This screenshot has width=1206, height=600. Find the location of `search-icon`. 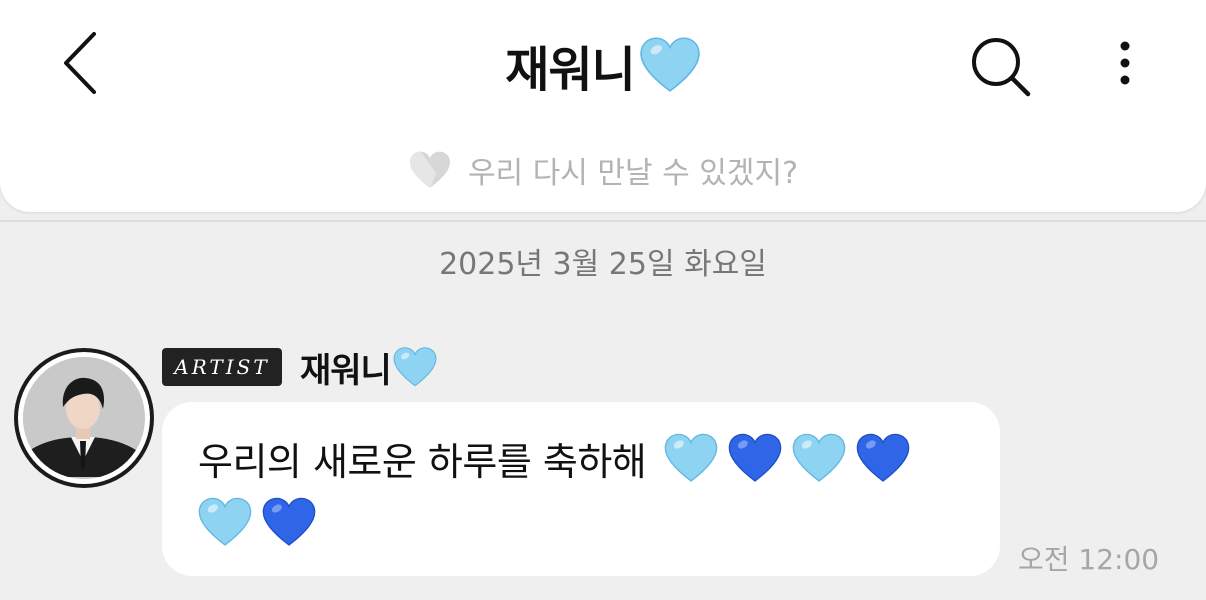

search-icon is located at coordinates (1001, 67).